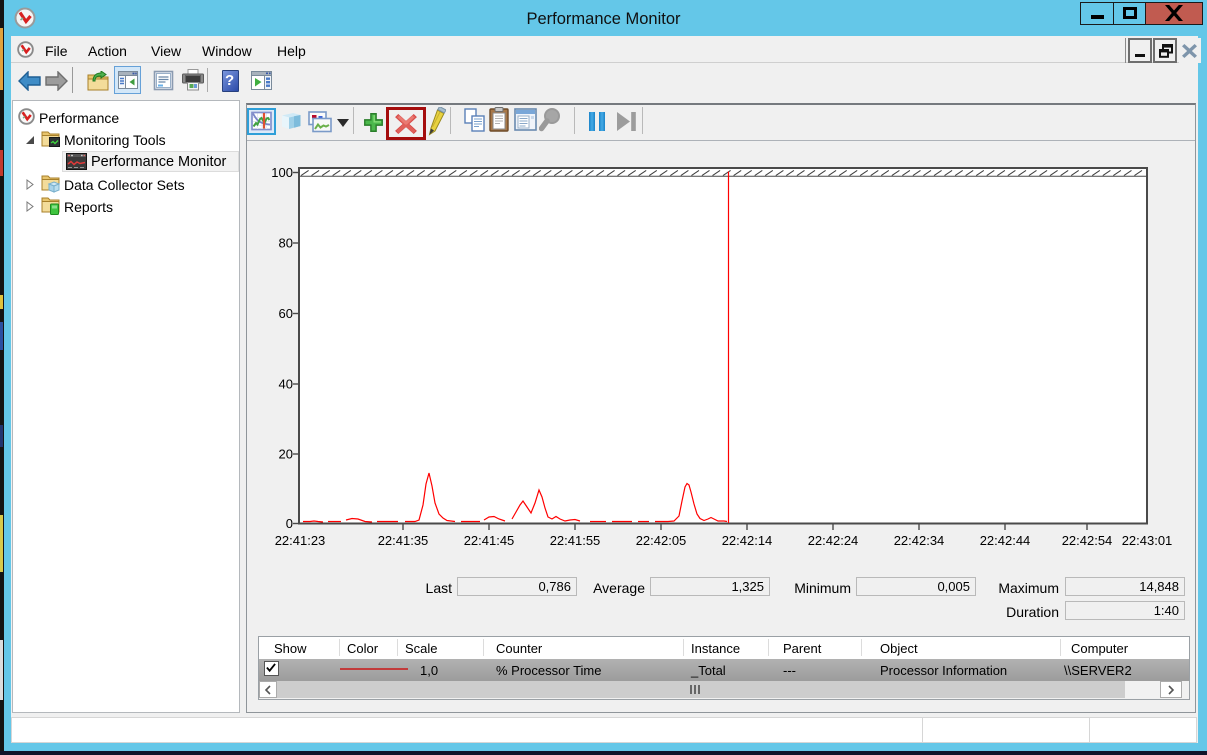 The height and width of the screenshot is (755, 1207). Describe the element at coordinates (300, 540) in the screenshot. I see `svg-text: 22:41:23` at that location.